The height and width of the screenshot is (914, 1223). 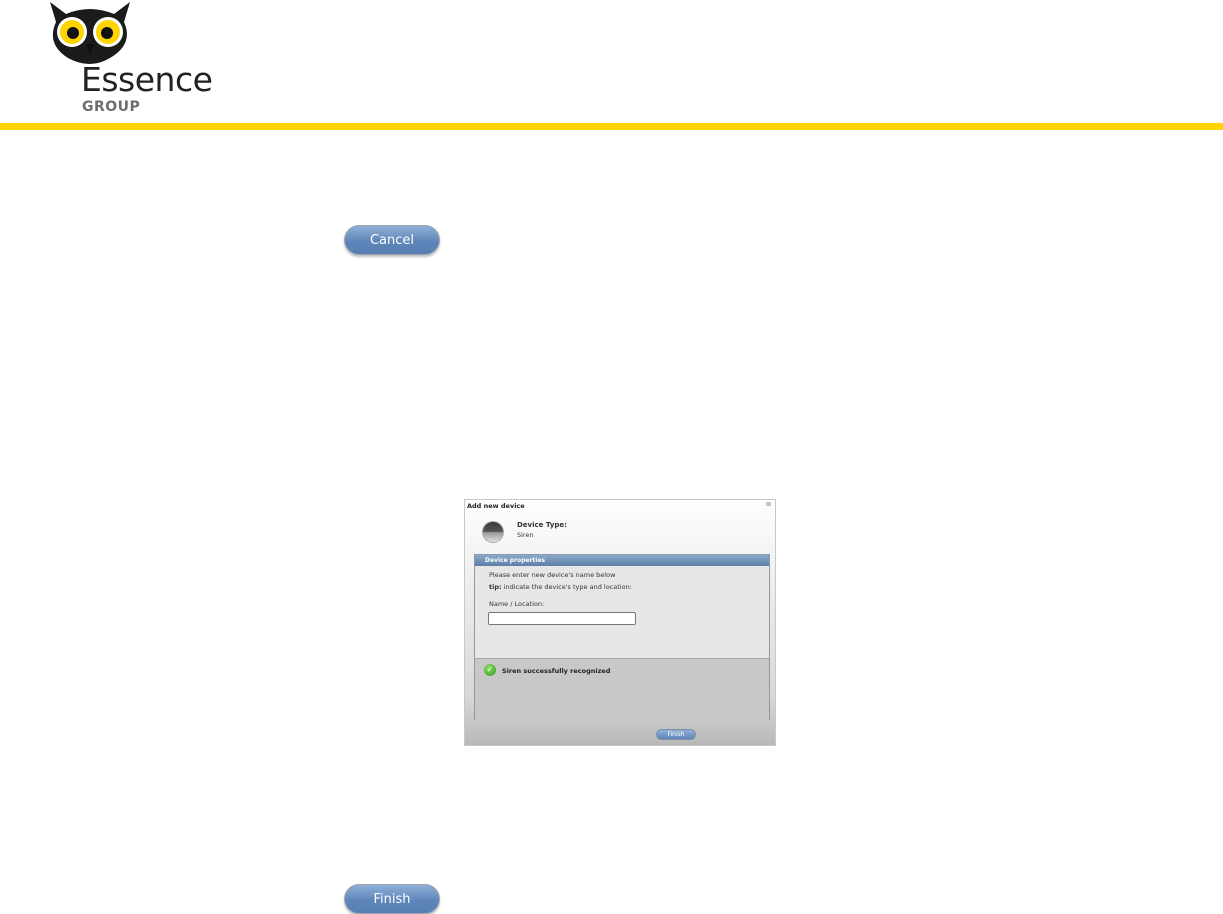 I want to click on cancel-button: Cancel, so click(x=392, y=240).